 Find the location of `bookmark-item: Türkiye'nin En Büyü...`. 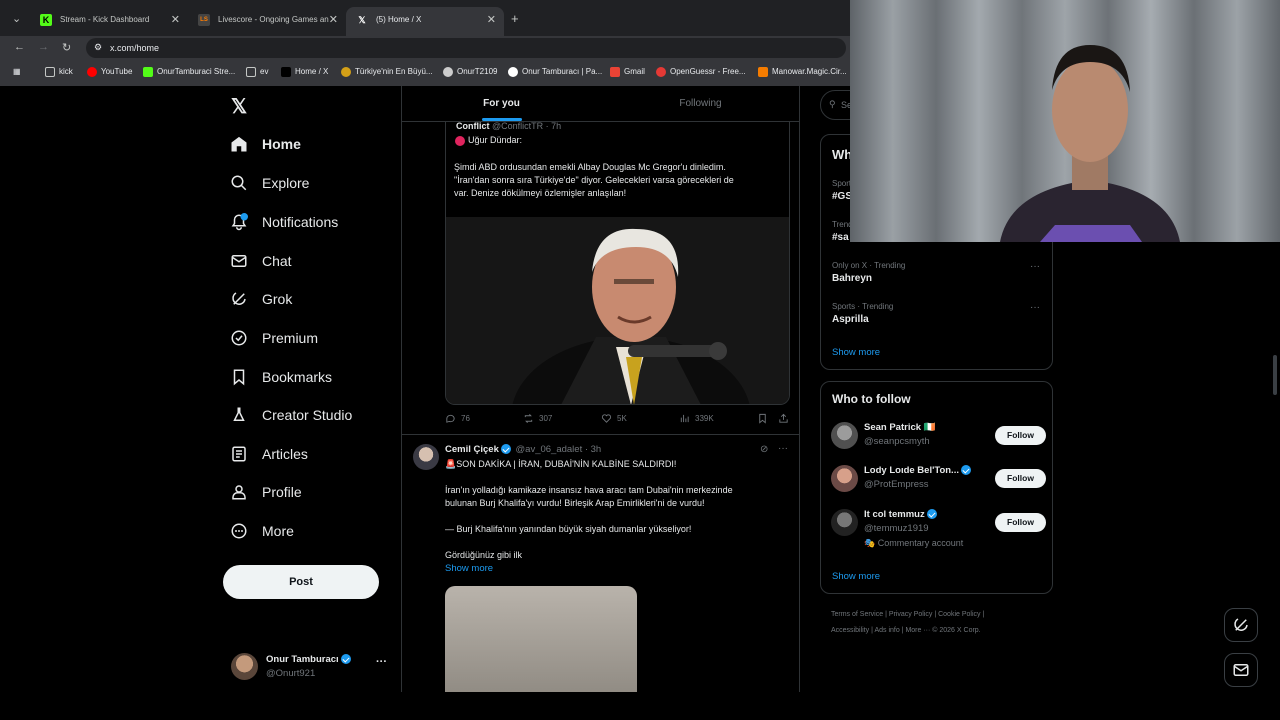

bookmark-item: Türkiye'nin En Büyü... is located at coordinates (387, 72).